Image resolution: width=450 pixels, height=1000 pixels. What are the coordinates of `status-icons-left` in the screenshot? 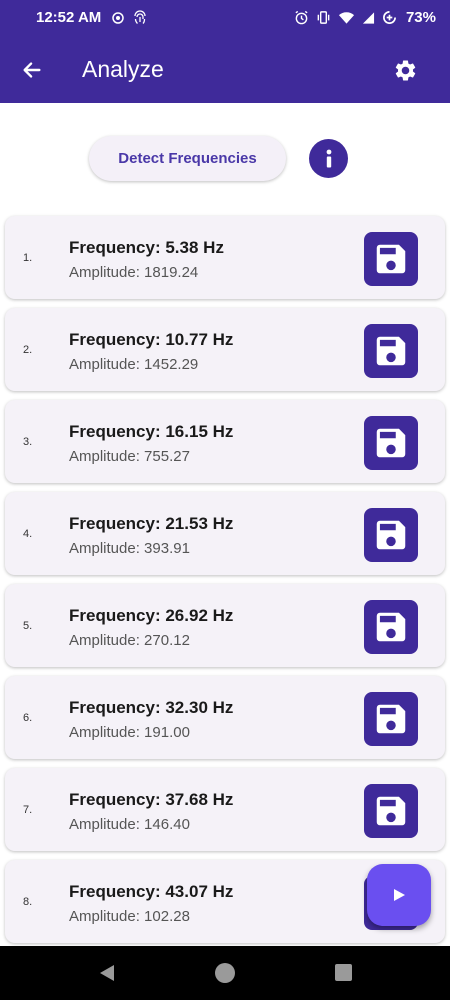 It's located at (130, 18).